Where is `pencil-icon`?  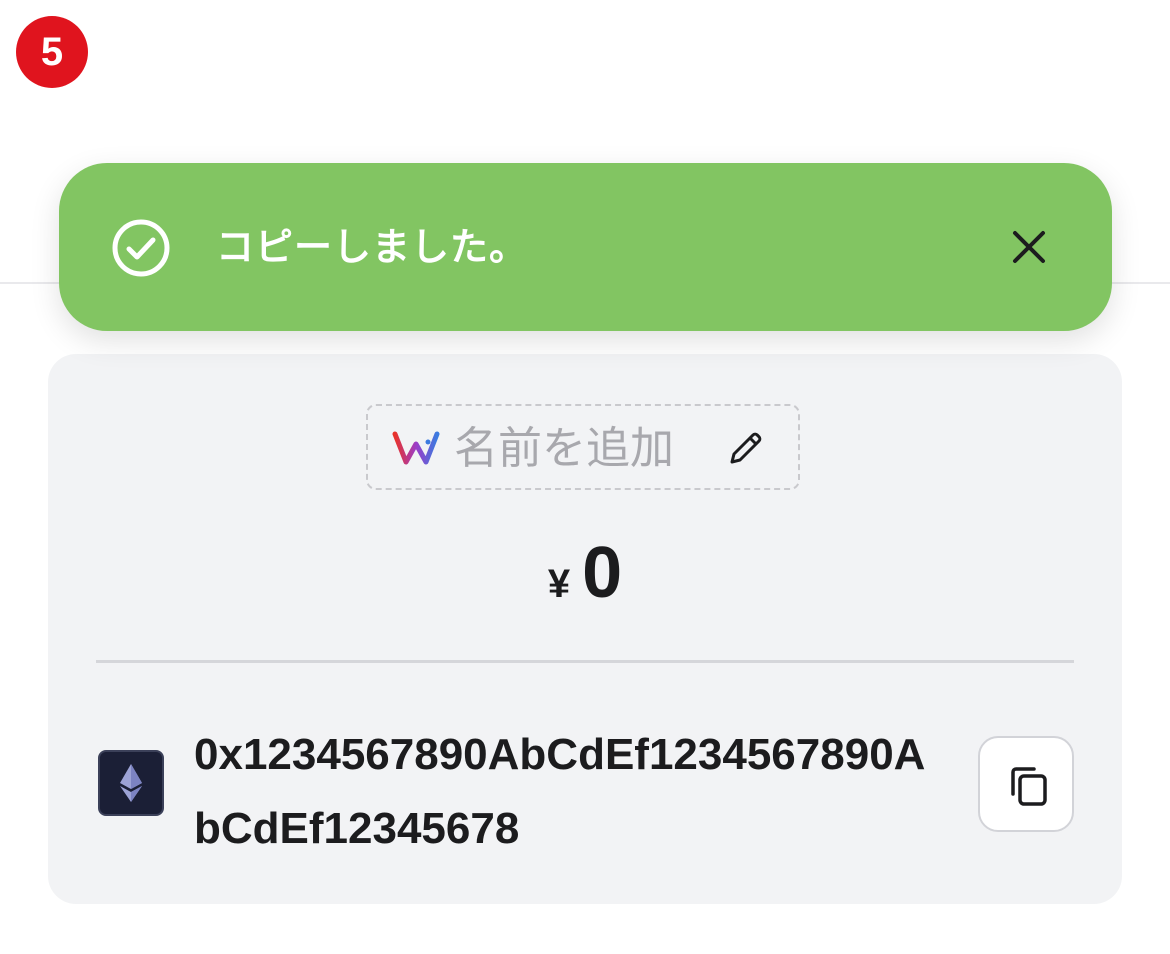
pencil-icon is located at coordinates (746, 448).